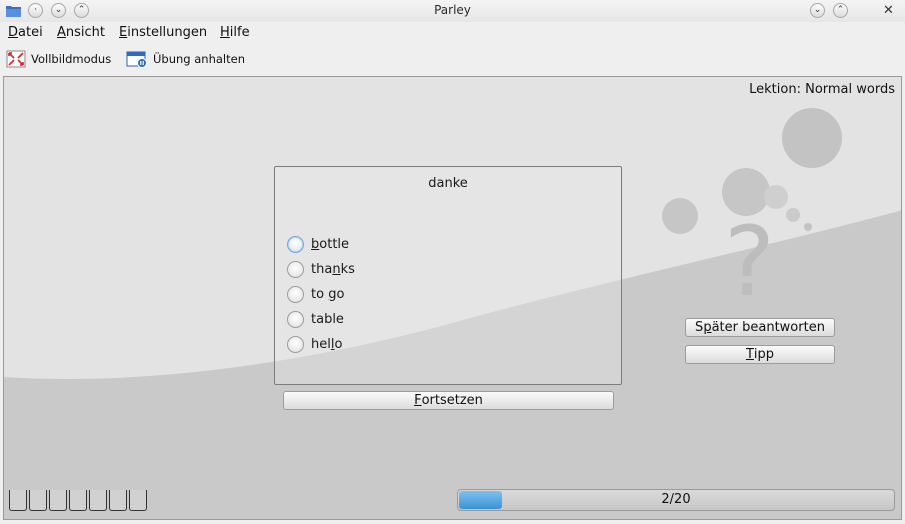 The width and height of the screenshot is (905, 524). Describe the element at coordinates (448, 400) in the screenshot. I see `continue-button: Fortsetzen` at that location.